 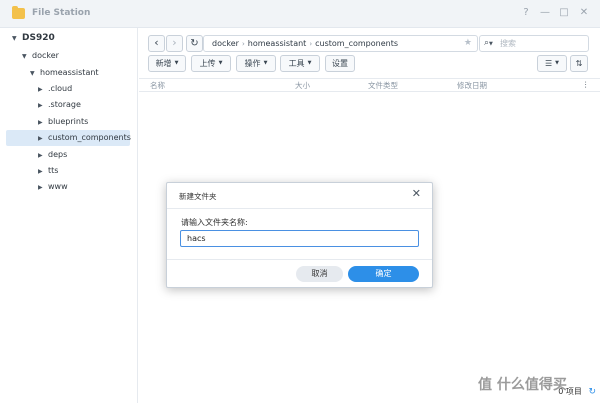 What do you see at coordinates (592, 392) in the screenshot?
I see `refresh-icon: ↻` at bounding box center [592, 392].